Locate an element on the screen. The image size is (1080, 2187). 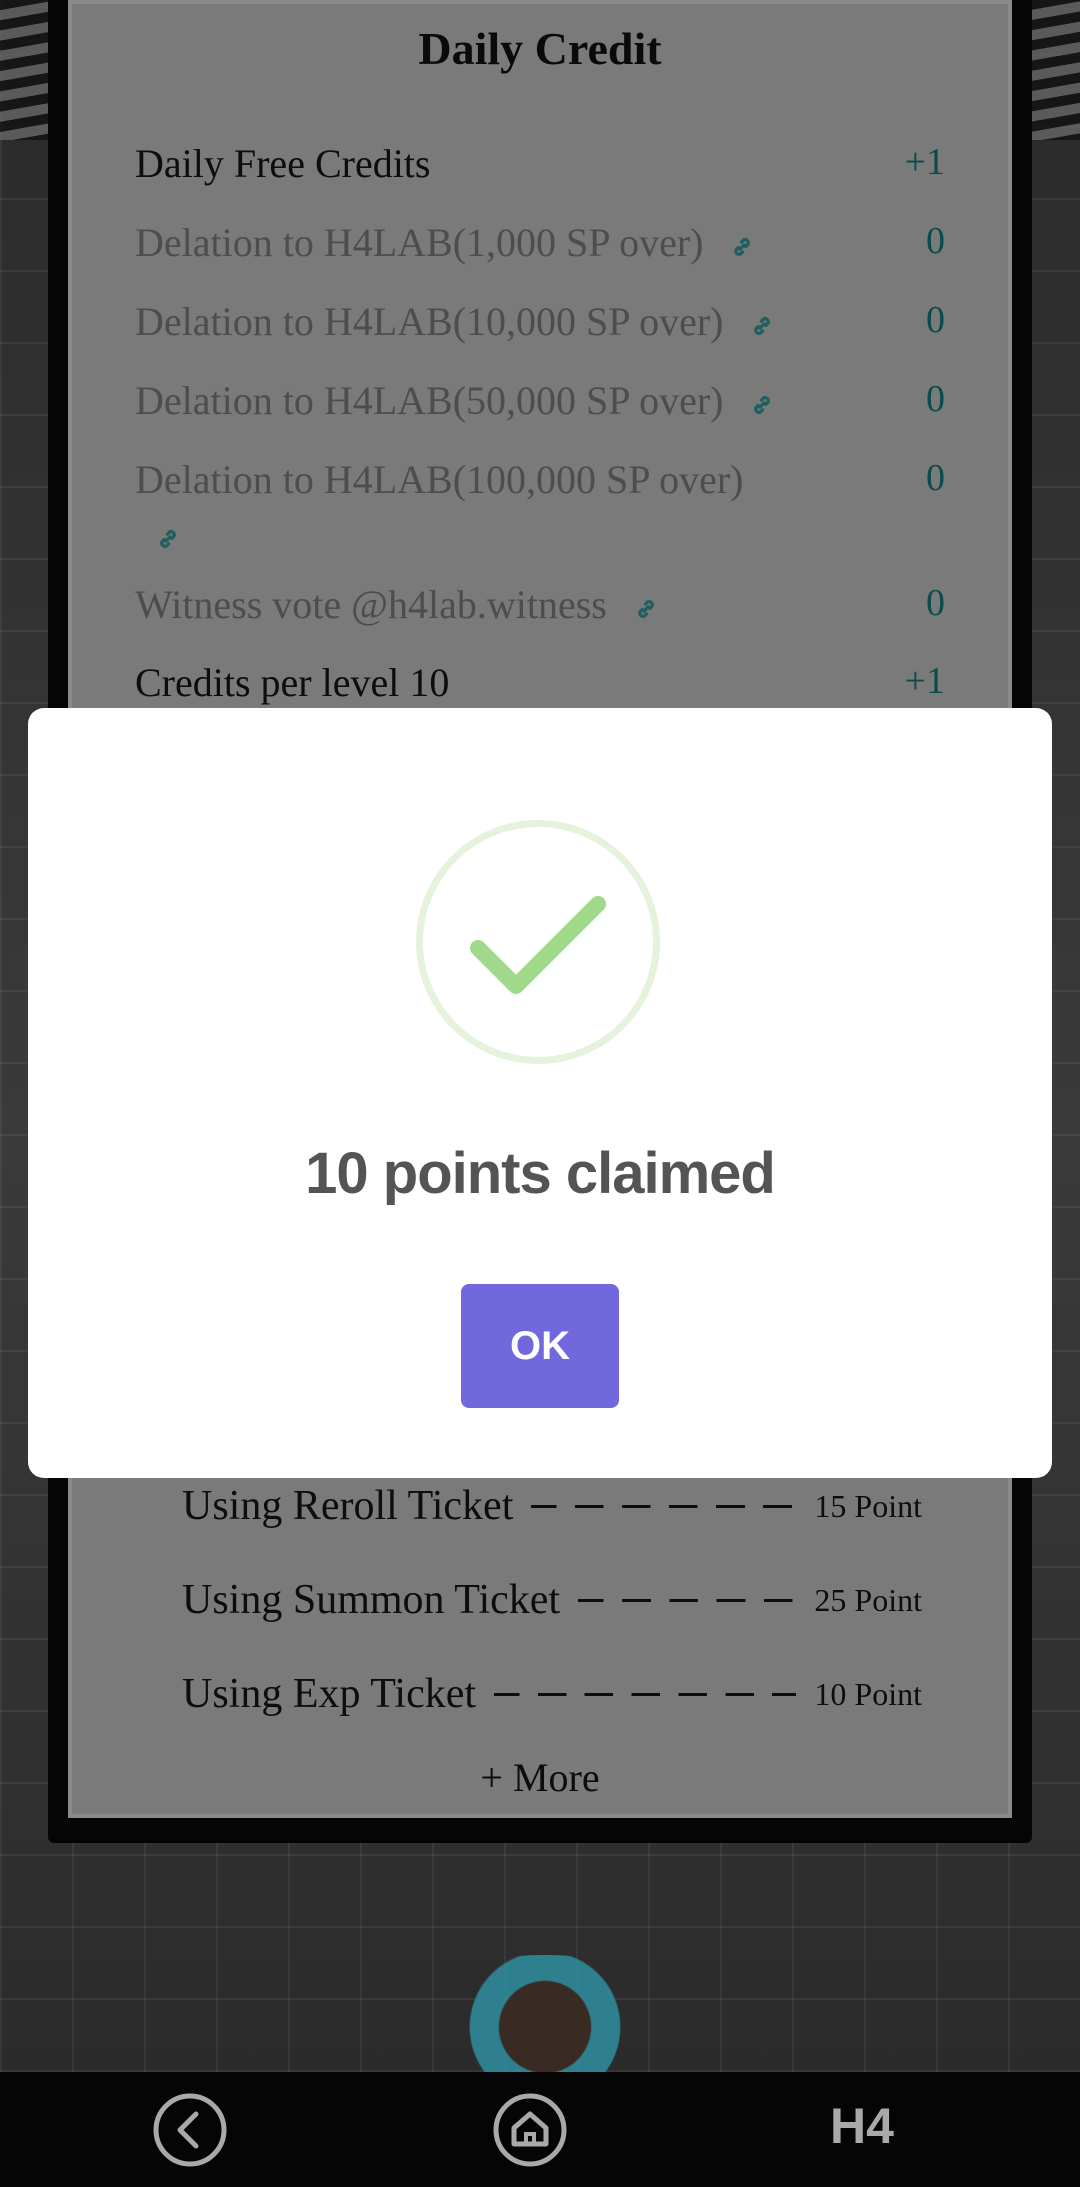
success-check-icon is located at coordinates (538, 945).